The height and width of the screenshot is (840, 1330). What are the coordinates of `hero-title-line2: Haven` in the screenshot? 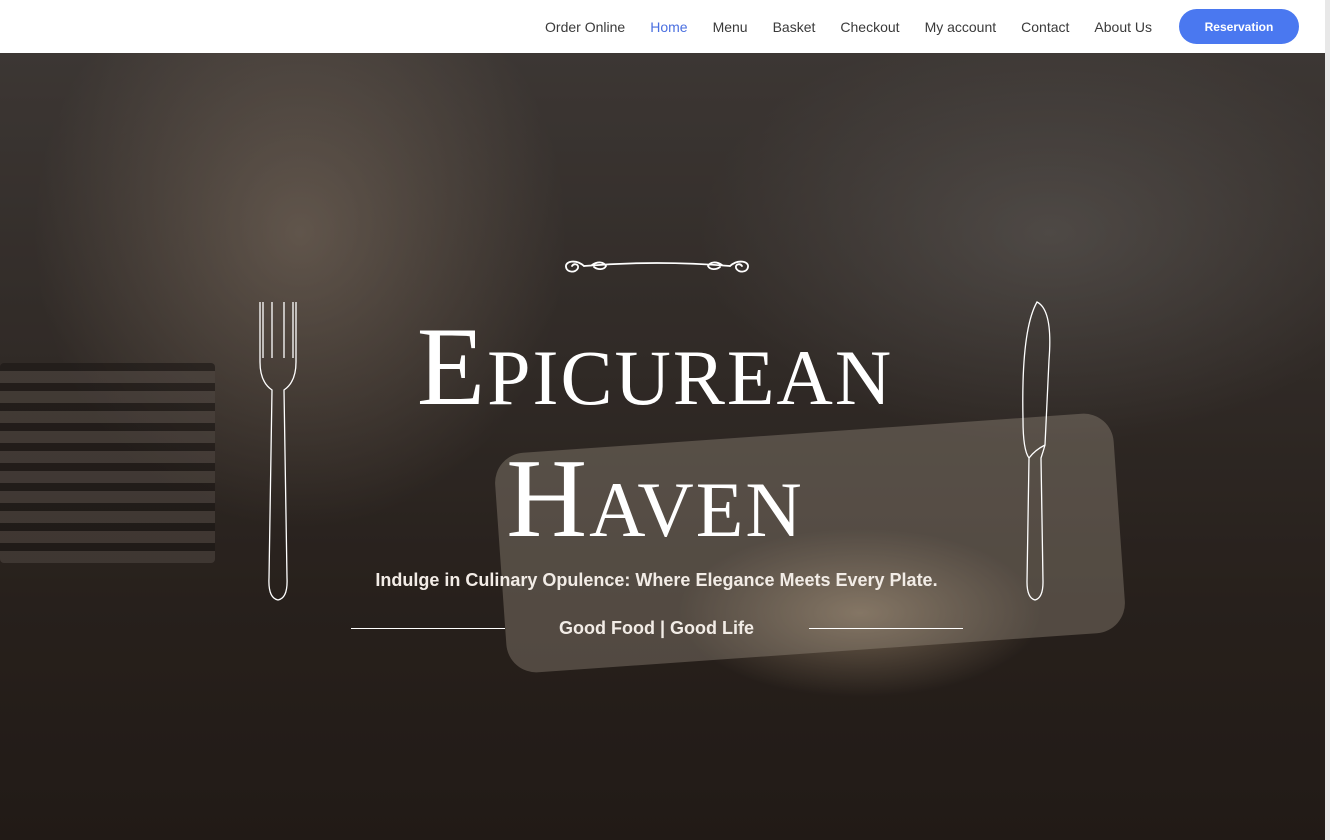 It's located at (655, 499).